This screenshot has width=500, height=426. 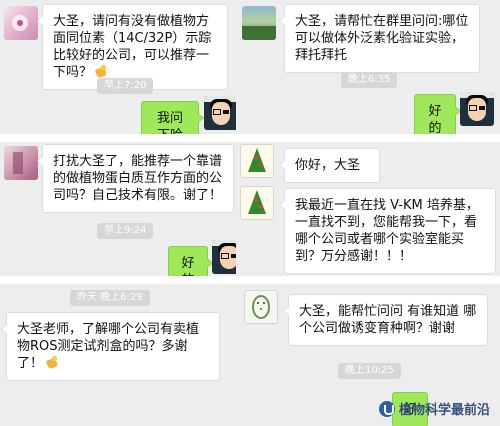 What do you see at coordinates (329, 165) in the screenshot?
I see `message-bubble: 你好，大圣` at bounding box center [329, 165].